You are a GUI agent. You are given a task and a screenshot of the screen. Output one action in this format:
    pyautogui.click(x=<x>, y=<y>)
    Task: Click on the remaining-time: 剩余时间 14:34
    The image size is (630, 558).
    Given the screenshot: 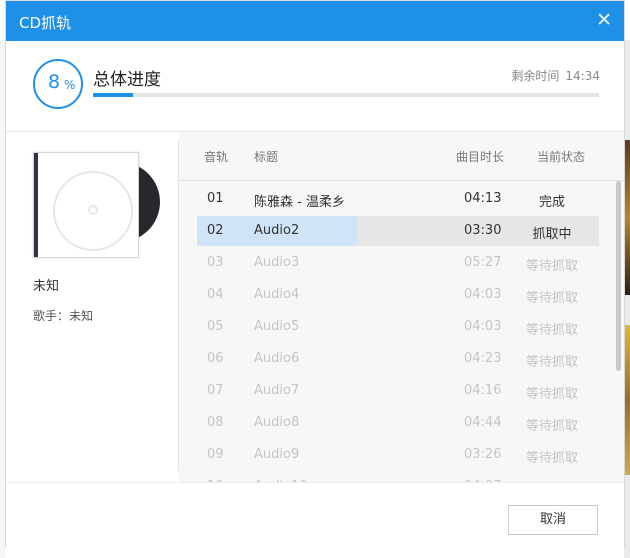 What is the action you would take?
    pyautogui.click(x=555, y=75)
    